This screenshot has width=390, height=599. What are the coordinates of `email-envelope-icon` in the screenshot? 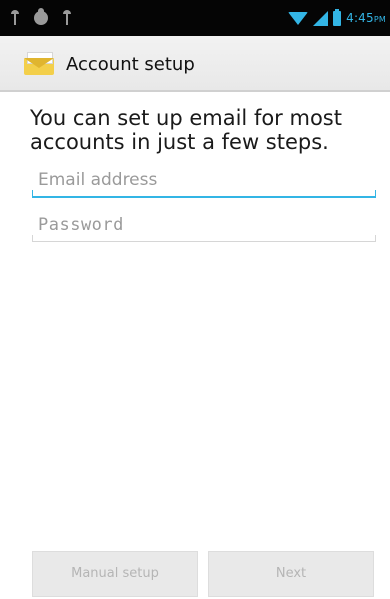 It's located at (39, 64).